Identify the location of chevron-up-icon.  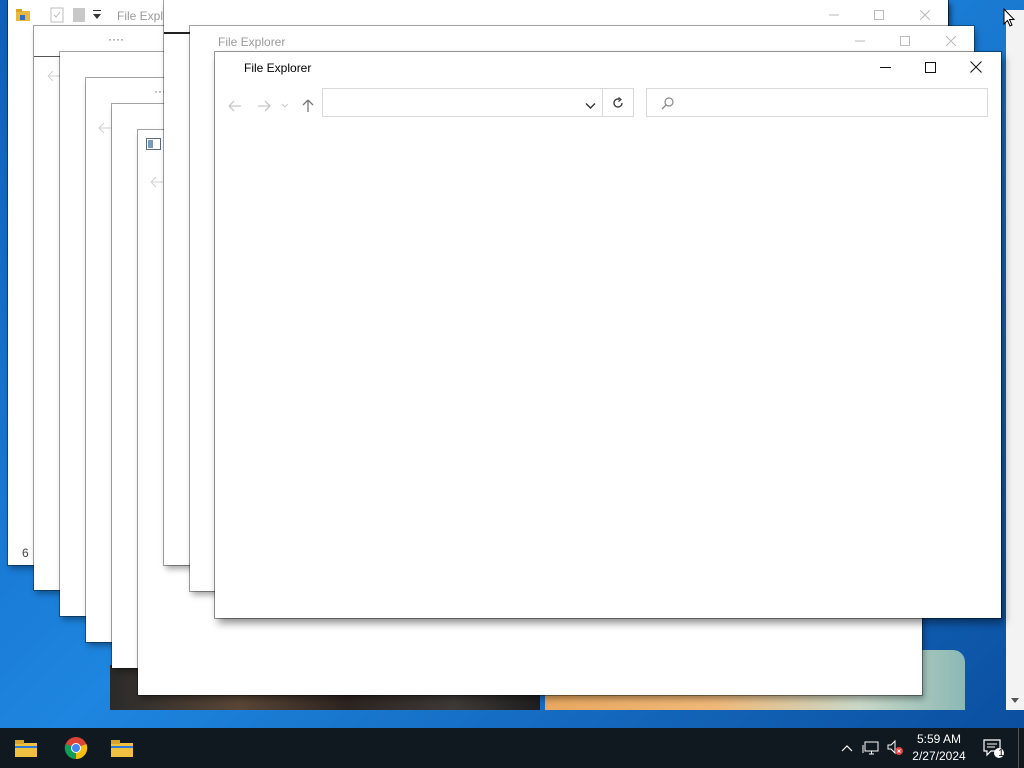
(847, 748).